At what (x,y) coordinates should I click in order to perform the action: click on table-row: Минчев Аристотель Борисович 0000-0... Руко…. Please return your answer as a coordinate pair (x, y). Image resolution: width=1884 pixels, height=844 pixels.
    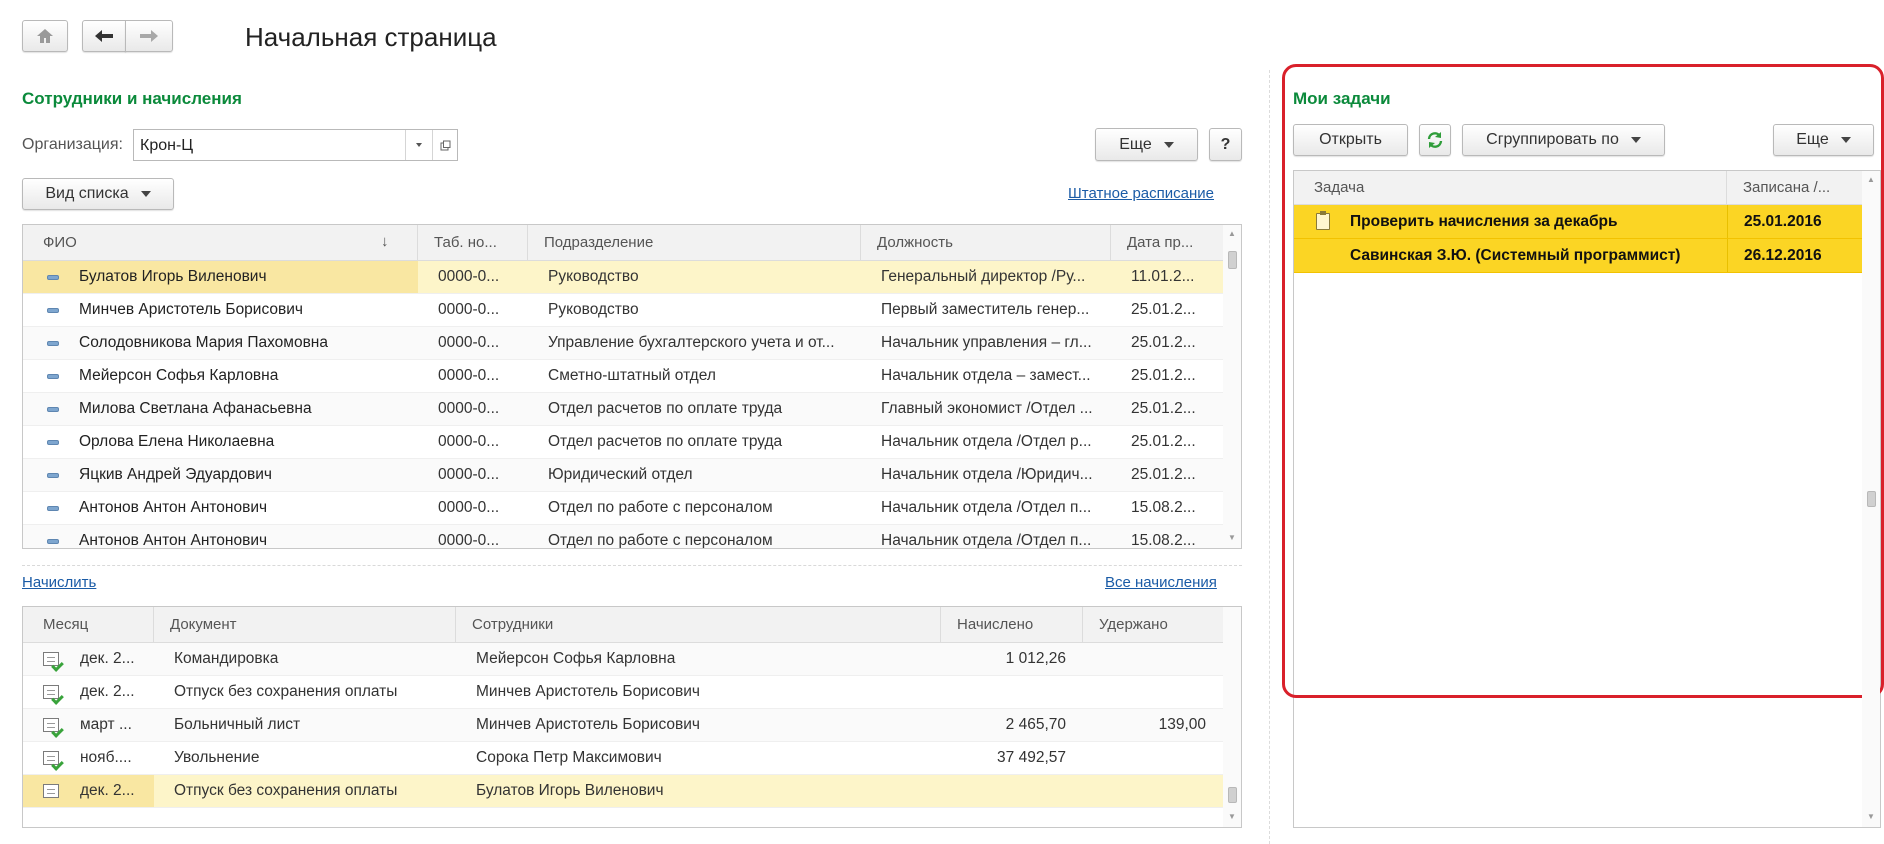
    Looking at the image, I should click on (624, 310).